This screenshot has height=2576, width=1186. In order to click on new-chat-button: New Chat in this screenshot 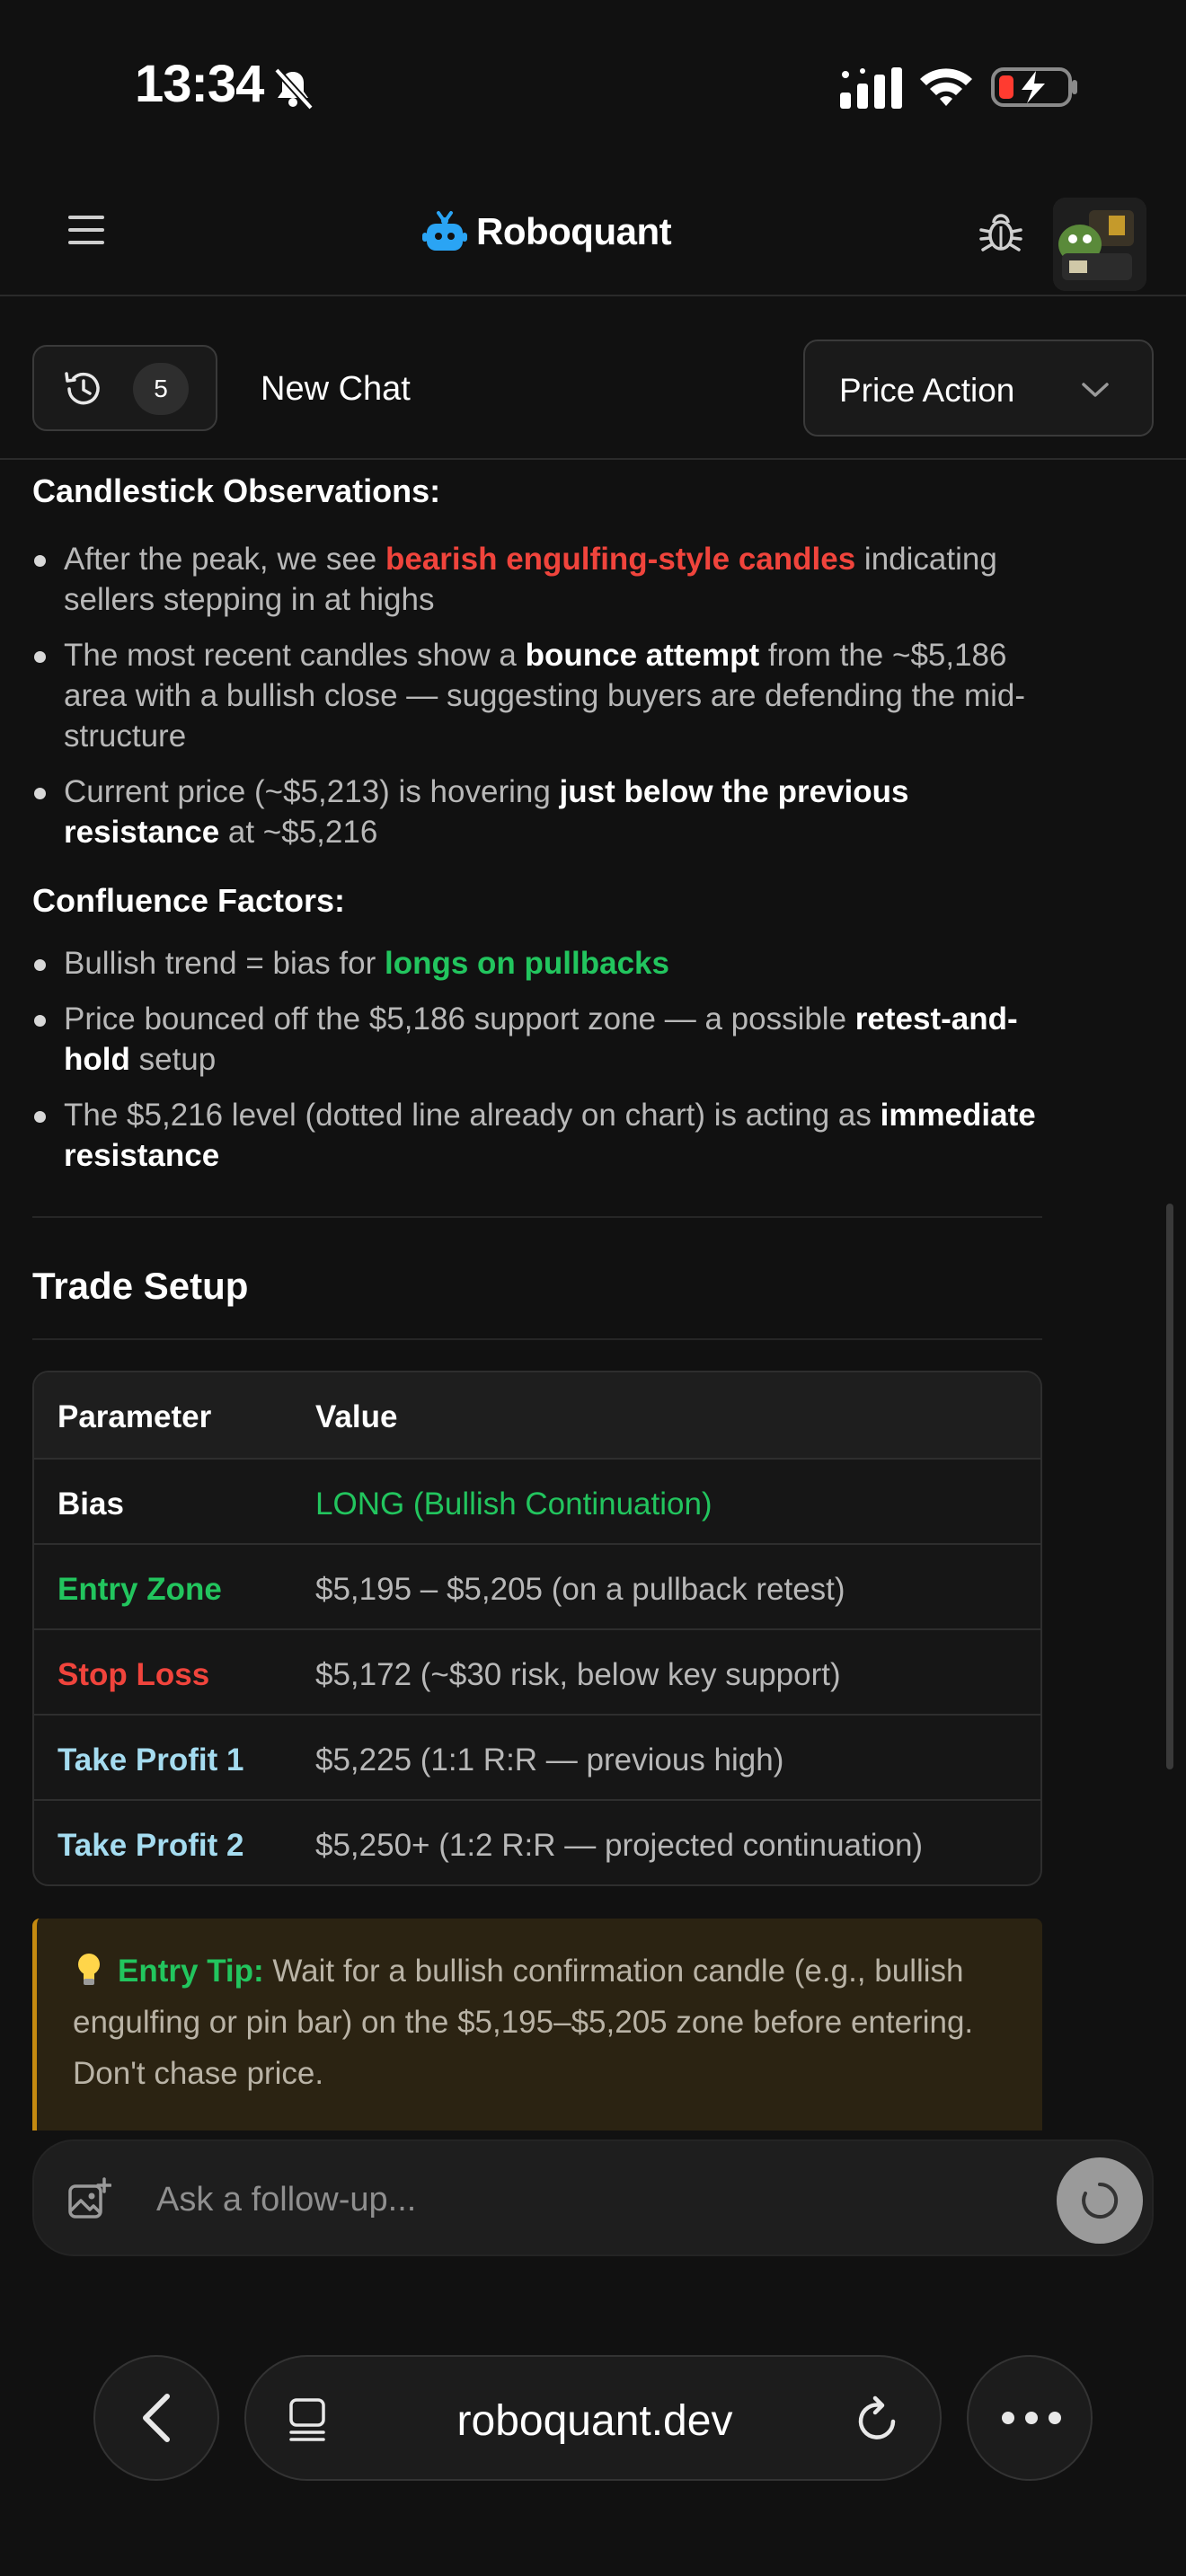, I will do `click(336, 389)`.